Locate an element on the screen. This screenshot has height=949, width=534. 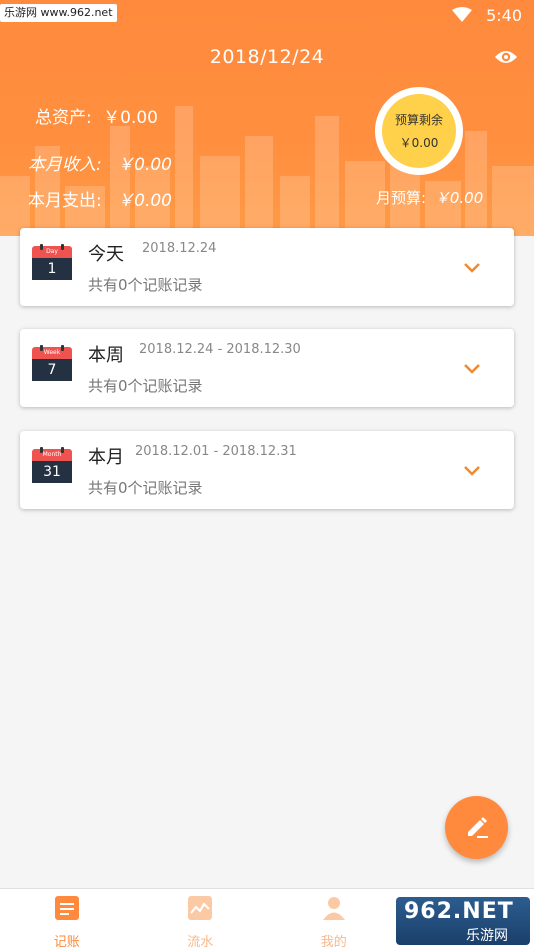
nav-item-flow: 流水 is located at coordinates (201, 919).